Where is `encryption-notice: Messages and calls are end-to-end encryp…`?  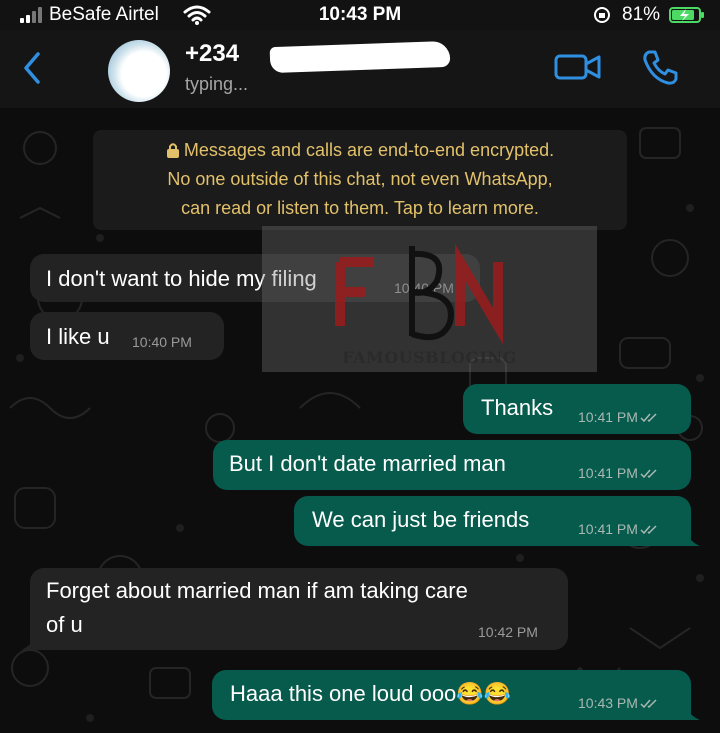 encryption-notice: Messages and calls are end-to-end encryp… is located at coordinates (360, 180).